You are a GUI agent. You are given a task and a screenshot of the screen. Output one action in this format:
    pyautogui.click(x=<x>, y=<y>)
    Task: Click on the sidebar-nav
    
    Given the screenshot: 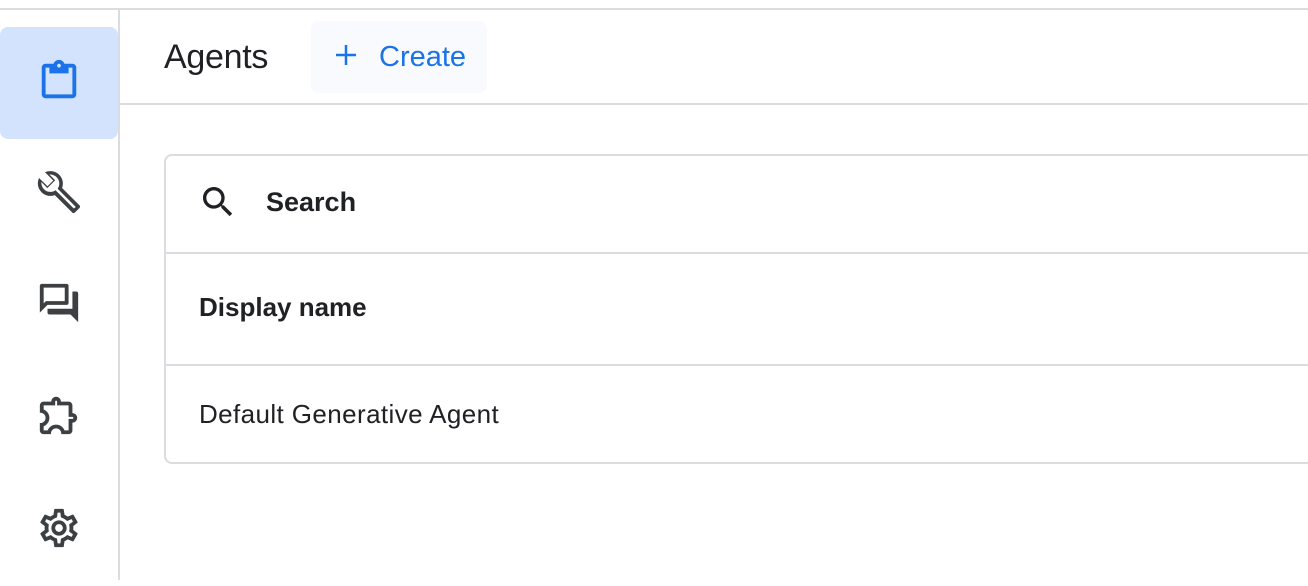 What is the action you would take?
    pyautogui.click(x=60, y=295)
    